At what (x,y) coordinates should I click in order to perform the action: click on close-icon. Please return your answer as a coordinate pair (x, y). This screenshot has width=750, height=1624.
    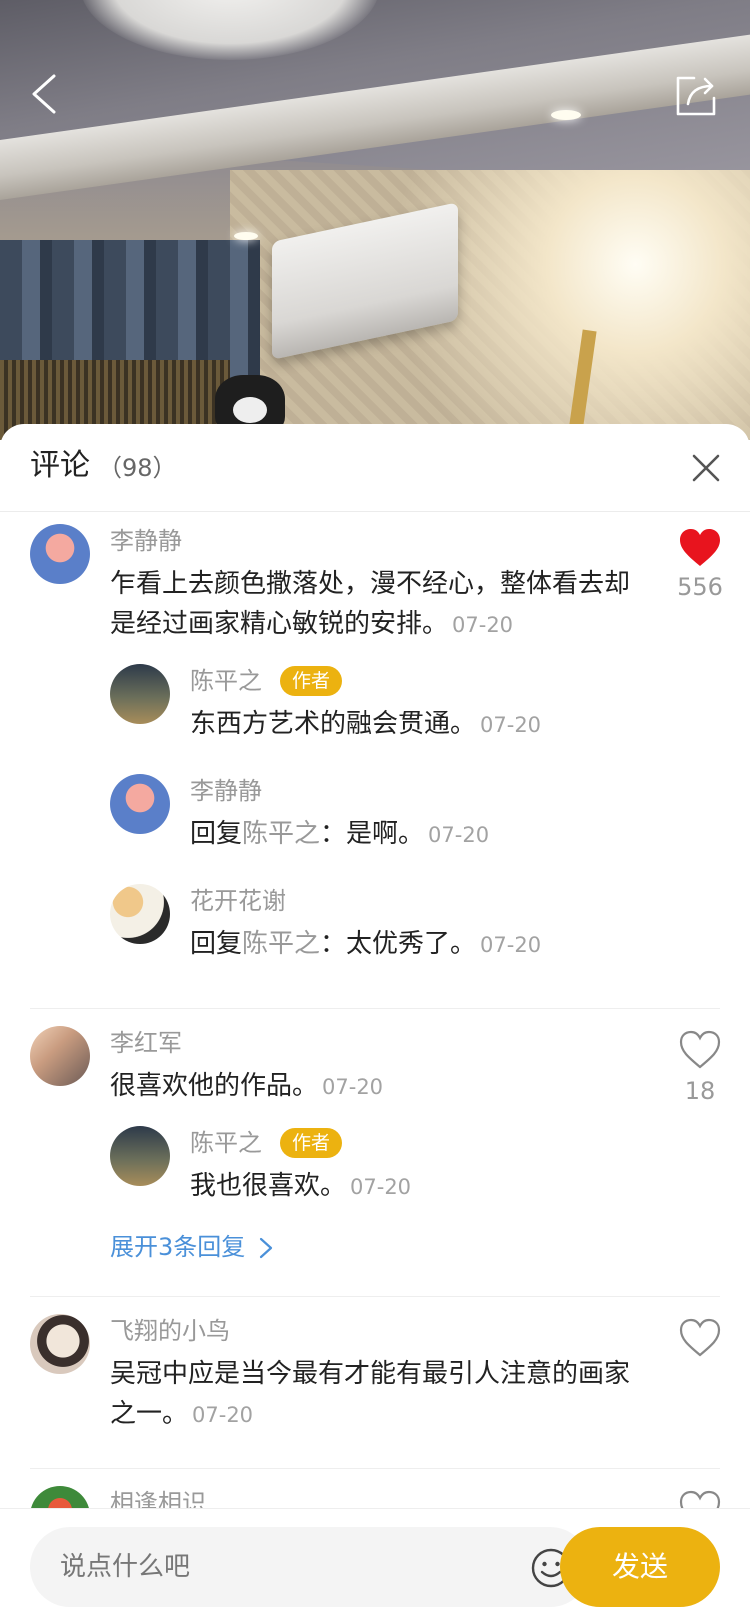
    Looking at the image, I should click on (706, 468).